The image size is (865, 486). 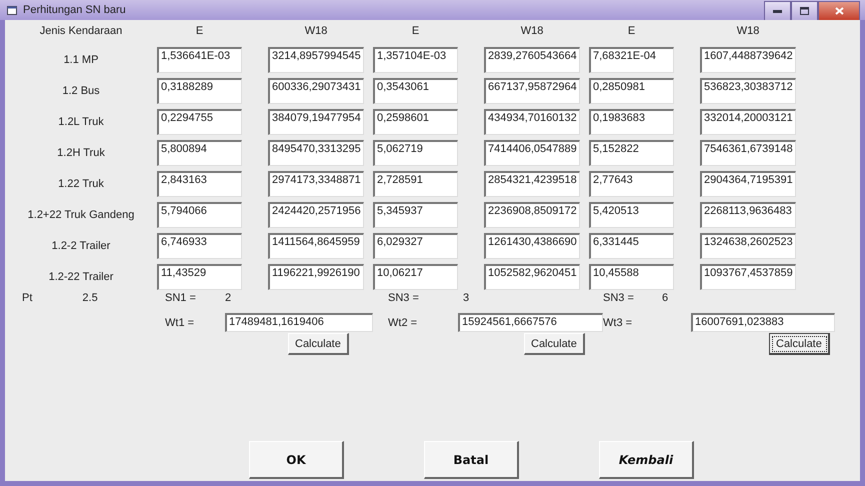 What do you see at coordinates (532, 215) in the screenshot?
I see `input-field: 2236908,8509172` at bounding box center [532, 215].